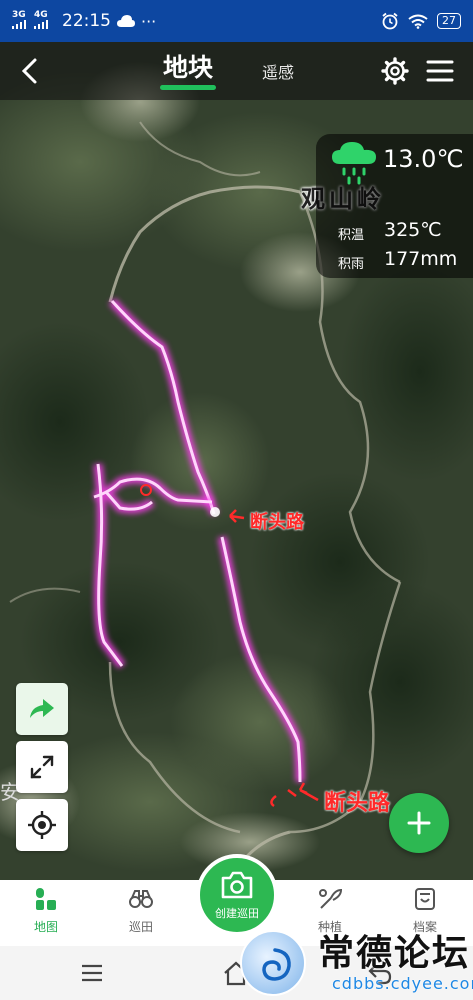 This screenshot has height=1000, width=473. I want to click on alarm-icon, so click(390, 21).